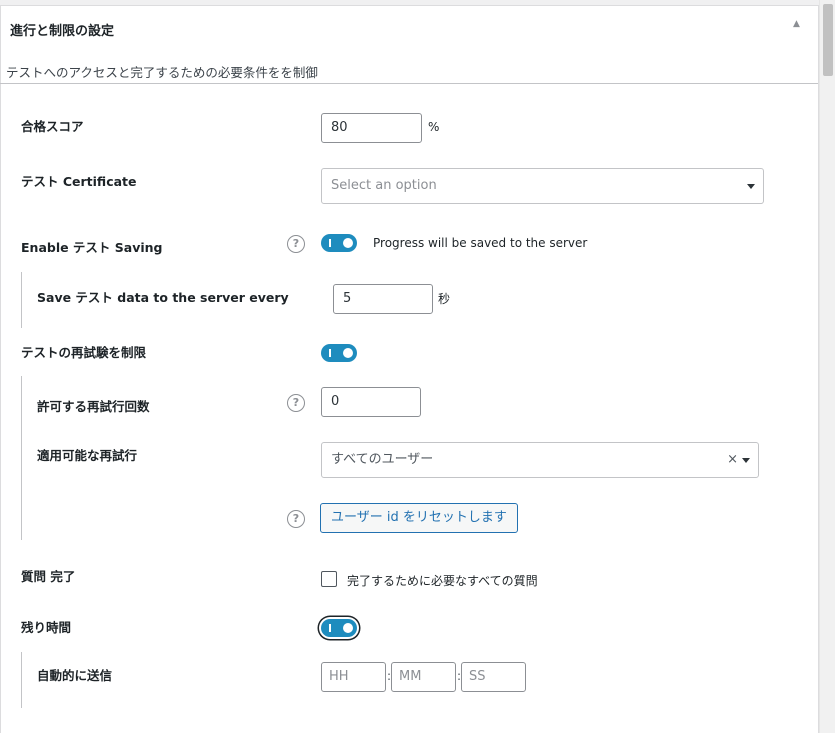 The image size is (835, 733). I want to click on certificate-placeholder: Select an option, so click(384, 185).